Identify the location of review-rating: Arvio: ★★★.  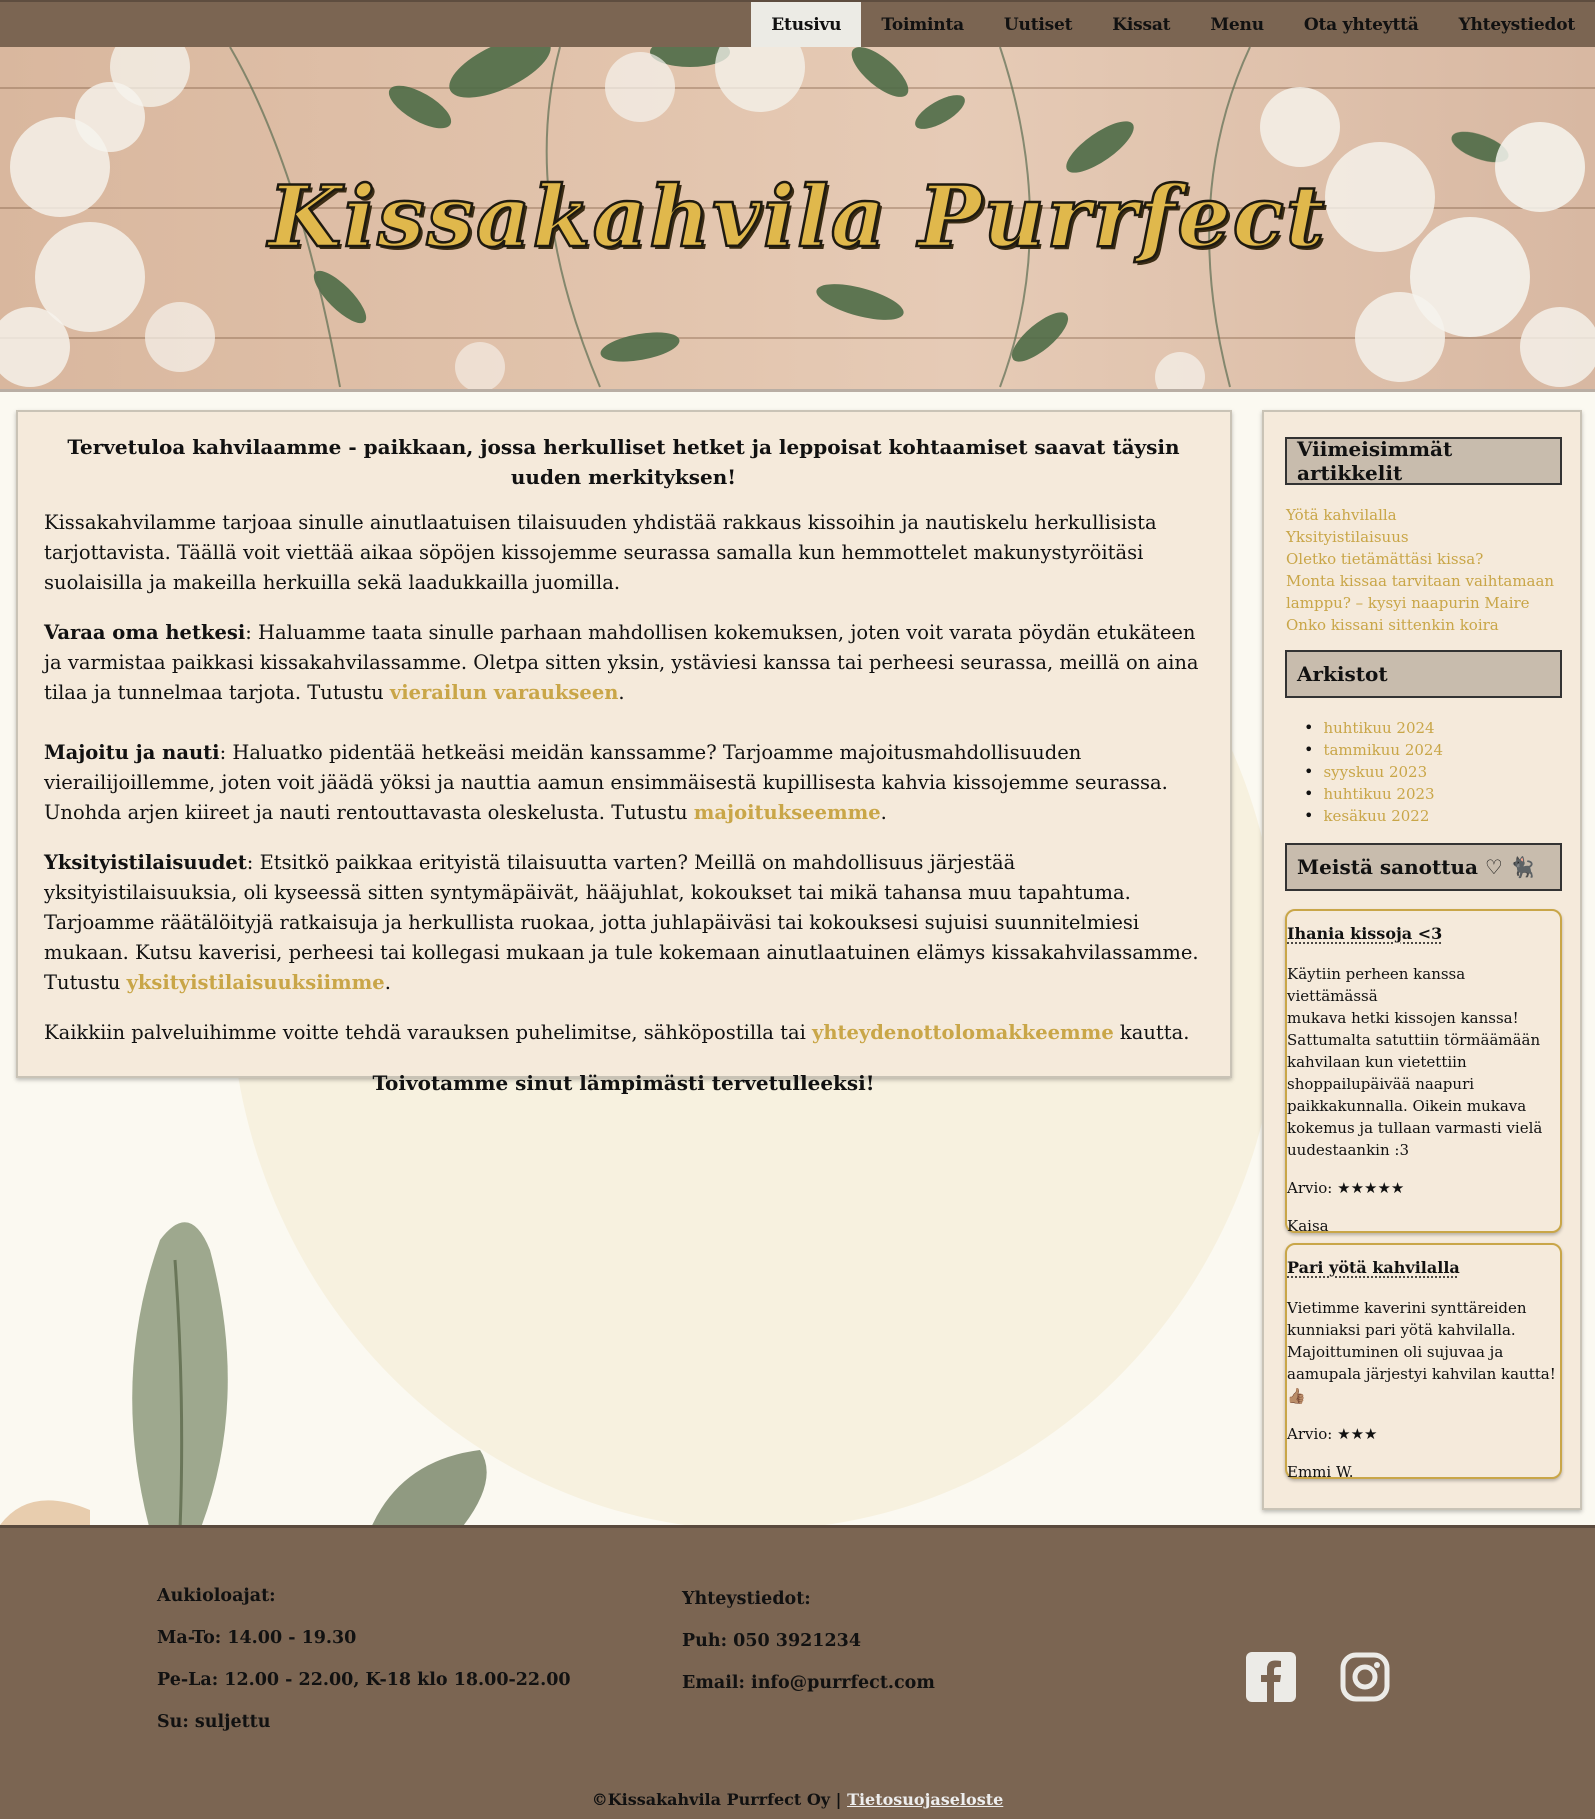
(1332, 1434).